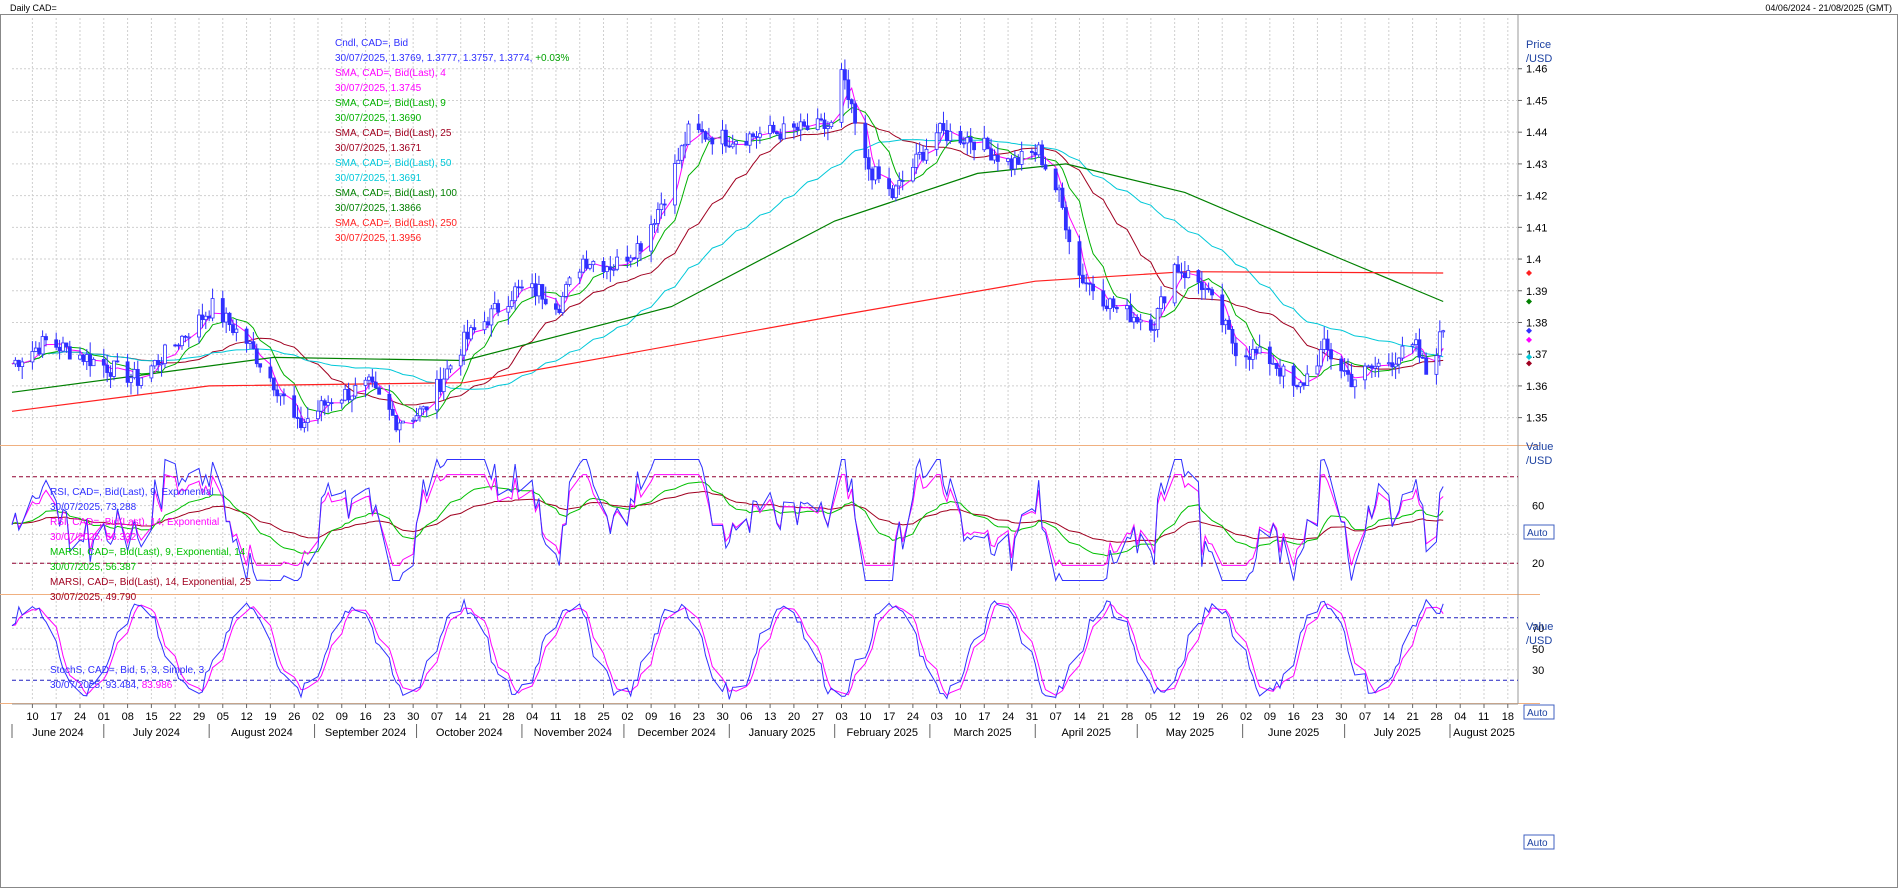 This screenshot has width=1898, height=889. What do you see at coordinates (1529, 339) in the screenshot?
I see `last-value-marker` at bounding box center [1529, 339].